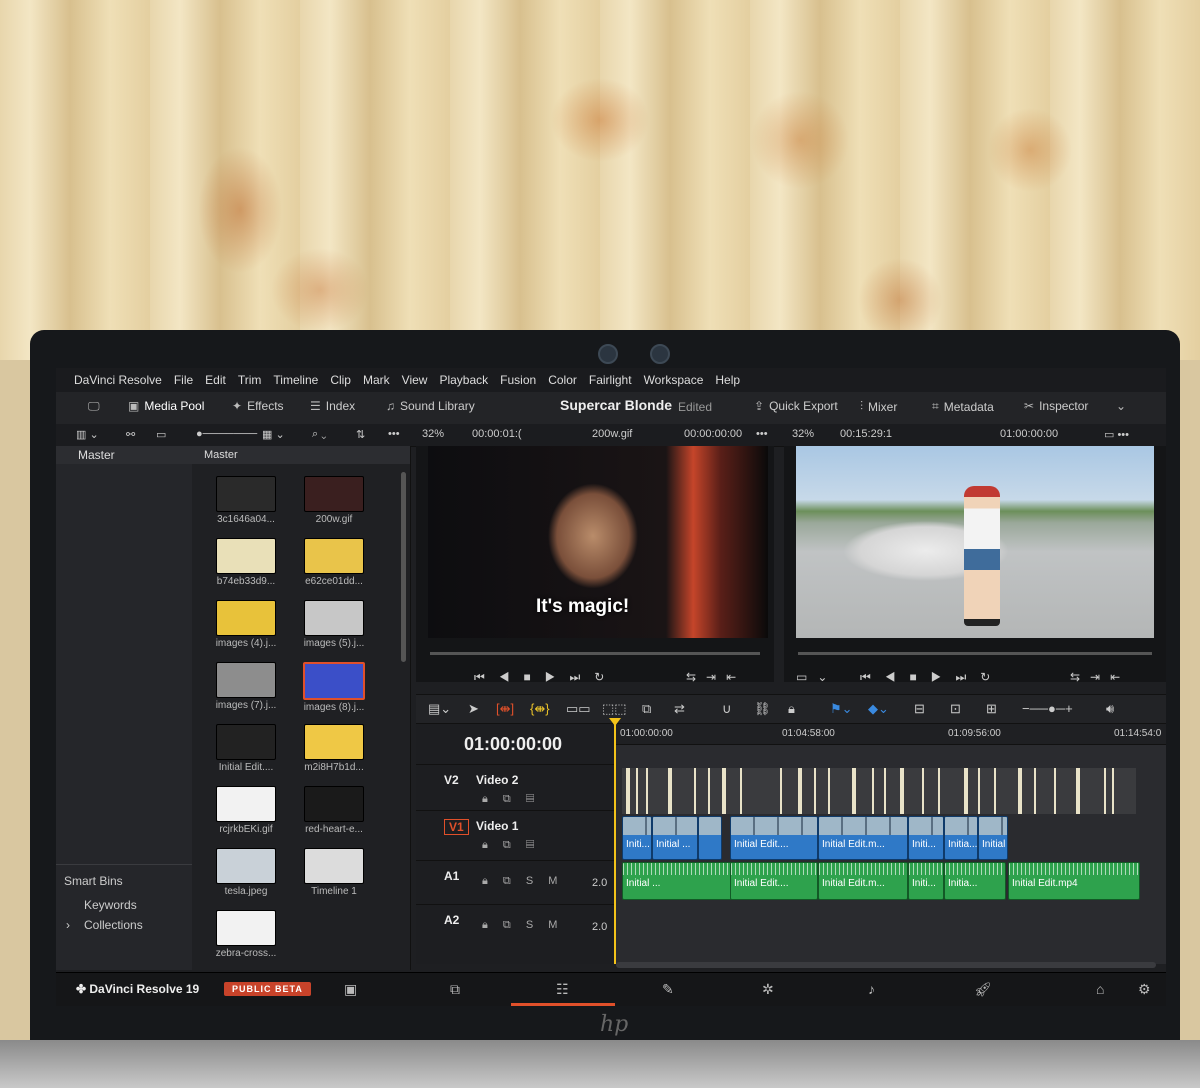 Image resolution: width=1200 pixels, height=1088 pixels. What do you see at coordinates (433, 434) in the screenshot?
I see `source-zoom: 32%` at bounding box center [433, 434].